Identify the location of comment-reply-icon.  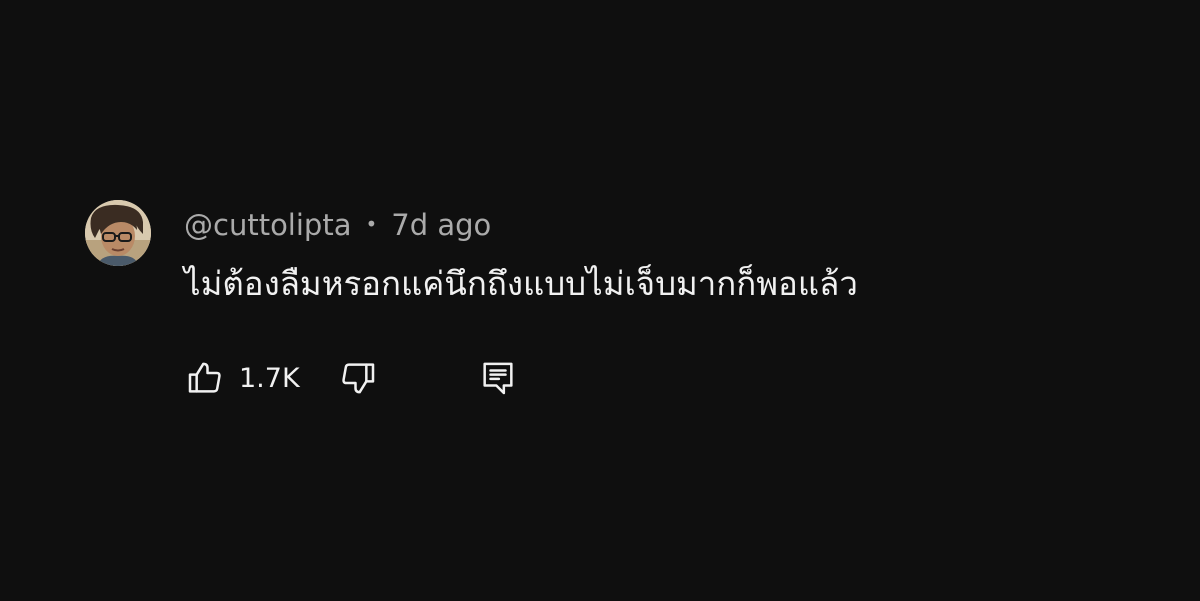
(498, 378).